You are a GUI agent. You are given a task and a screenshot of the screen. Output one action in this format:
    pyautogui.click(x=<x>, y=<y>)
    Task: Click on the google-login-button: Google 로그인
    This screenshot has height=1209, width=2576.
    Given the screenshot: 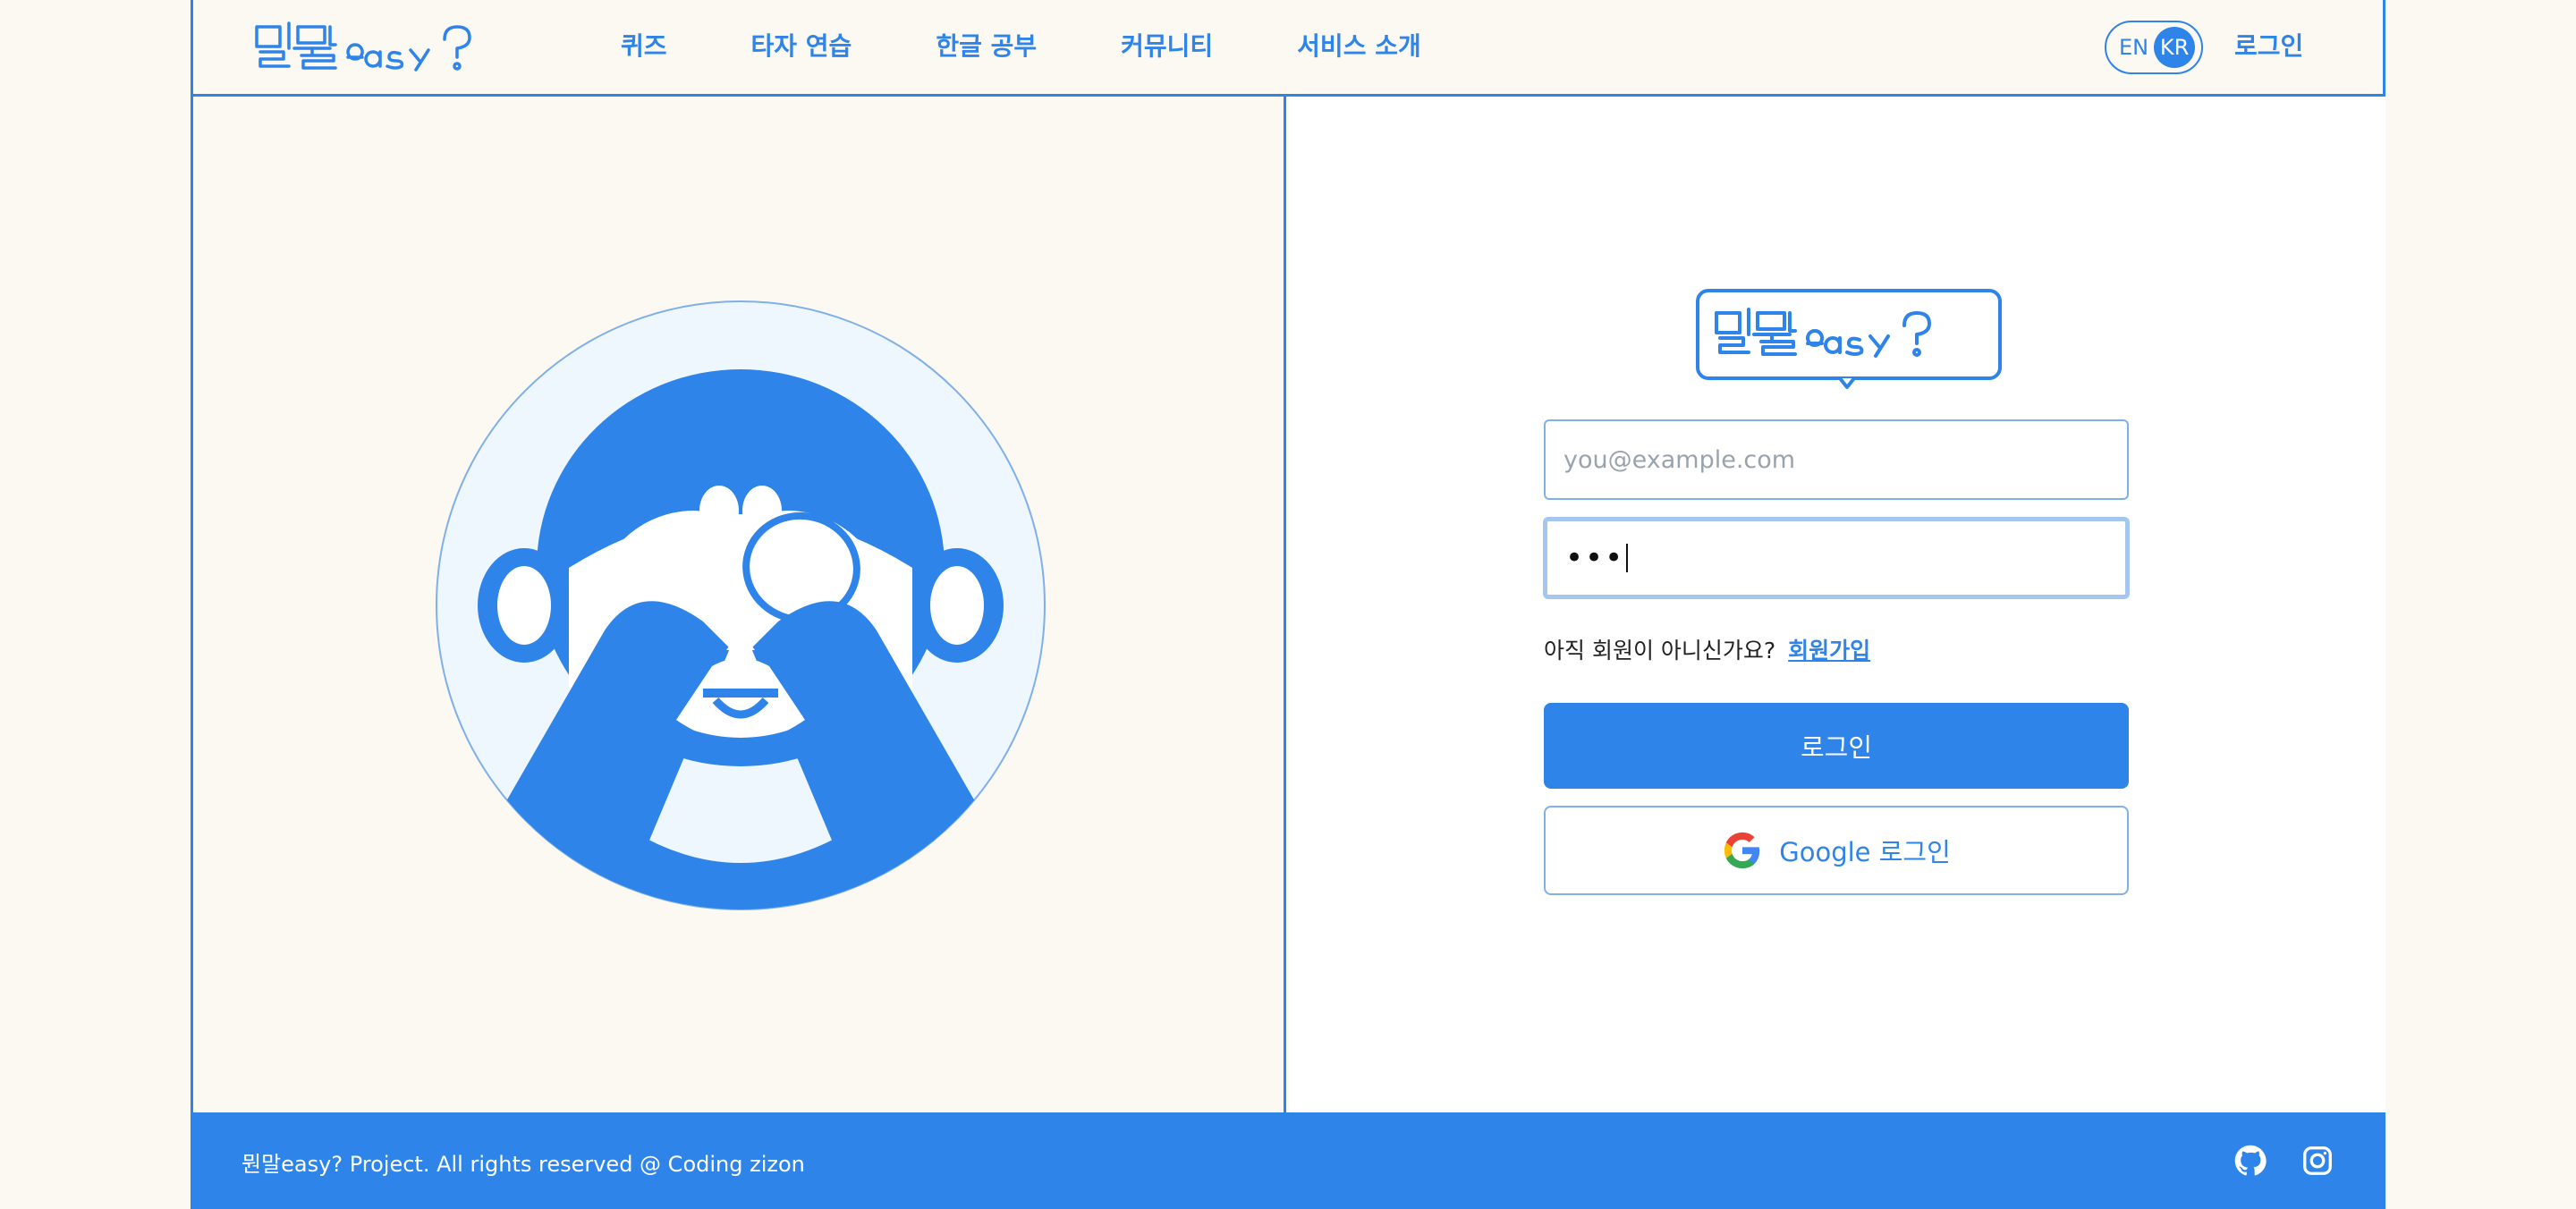 What is the action you would take?
    pyautogui.click(x=1836, y=850)
    